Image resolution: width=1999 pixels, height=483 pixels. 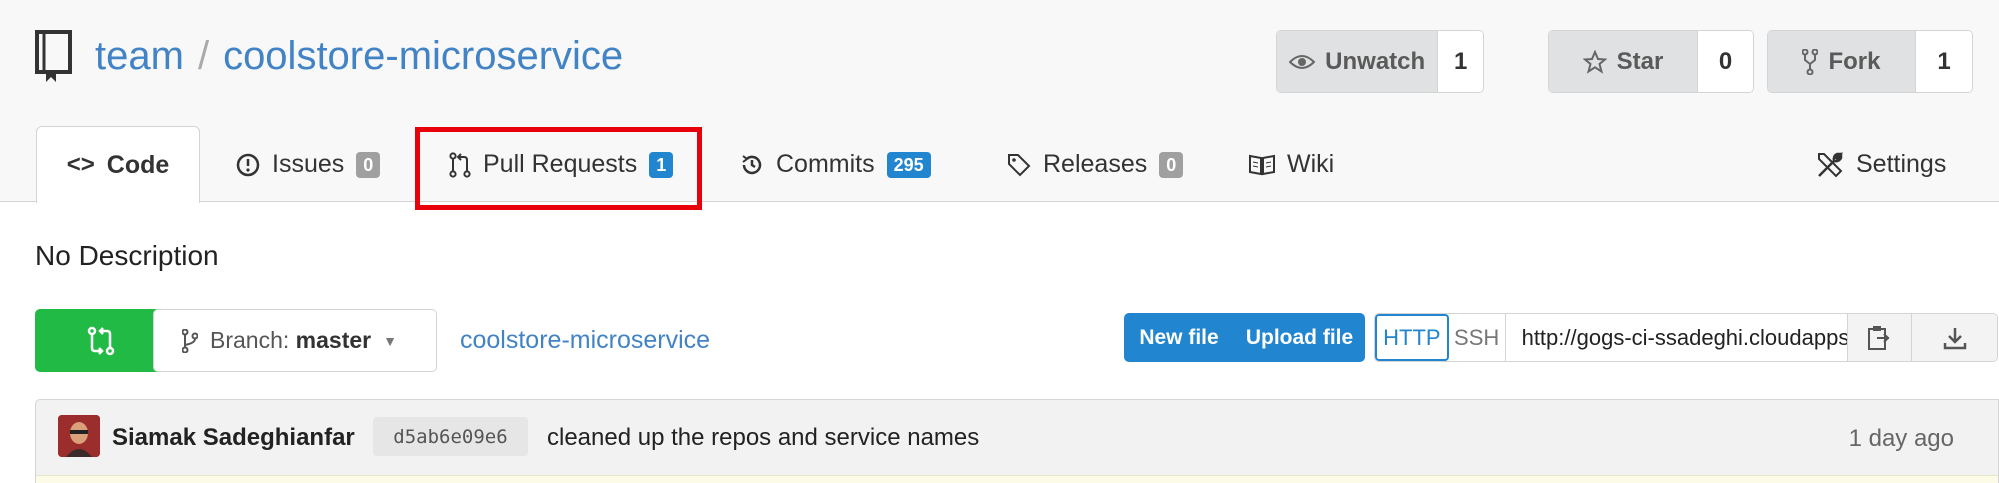 I want to click on eye-icon, so click(x=1302, y=61).